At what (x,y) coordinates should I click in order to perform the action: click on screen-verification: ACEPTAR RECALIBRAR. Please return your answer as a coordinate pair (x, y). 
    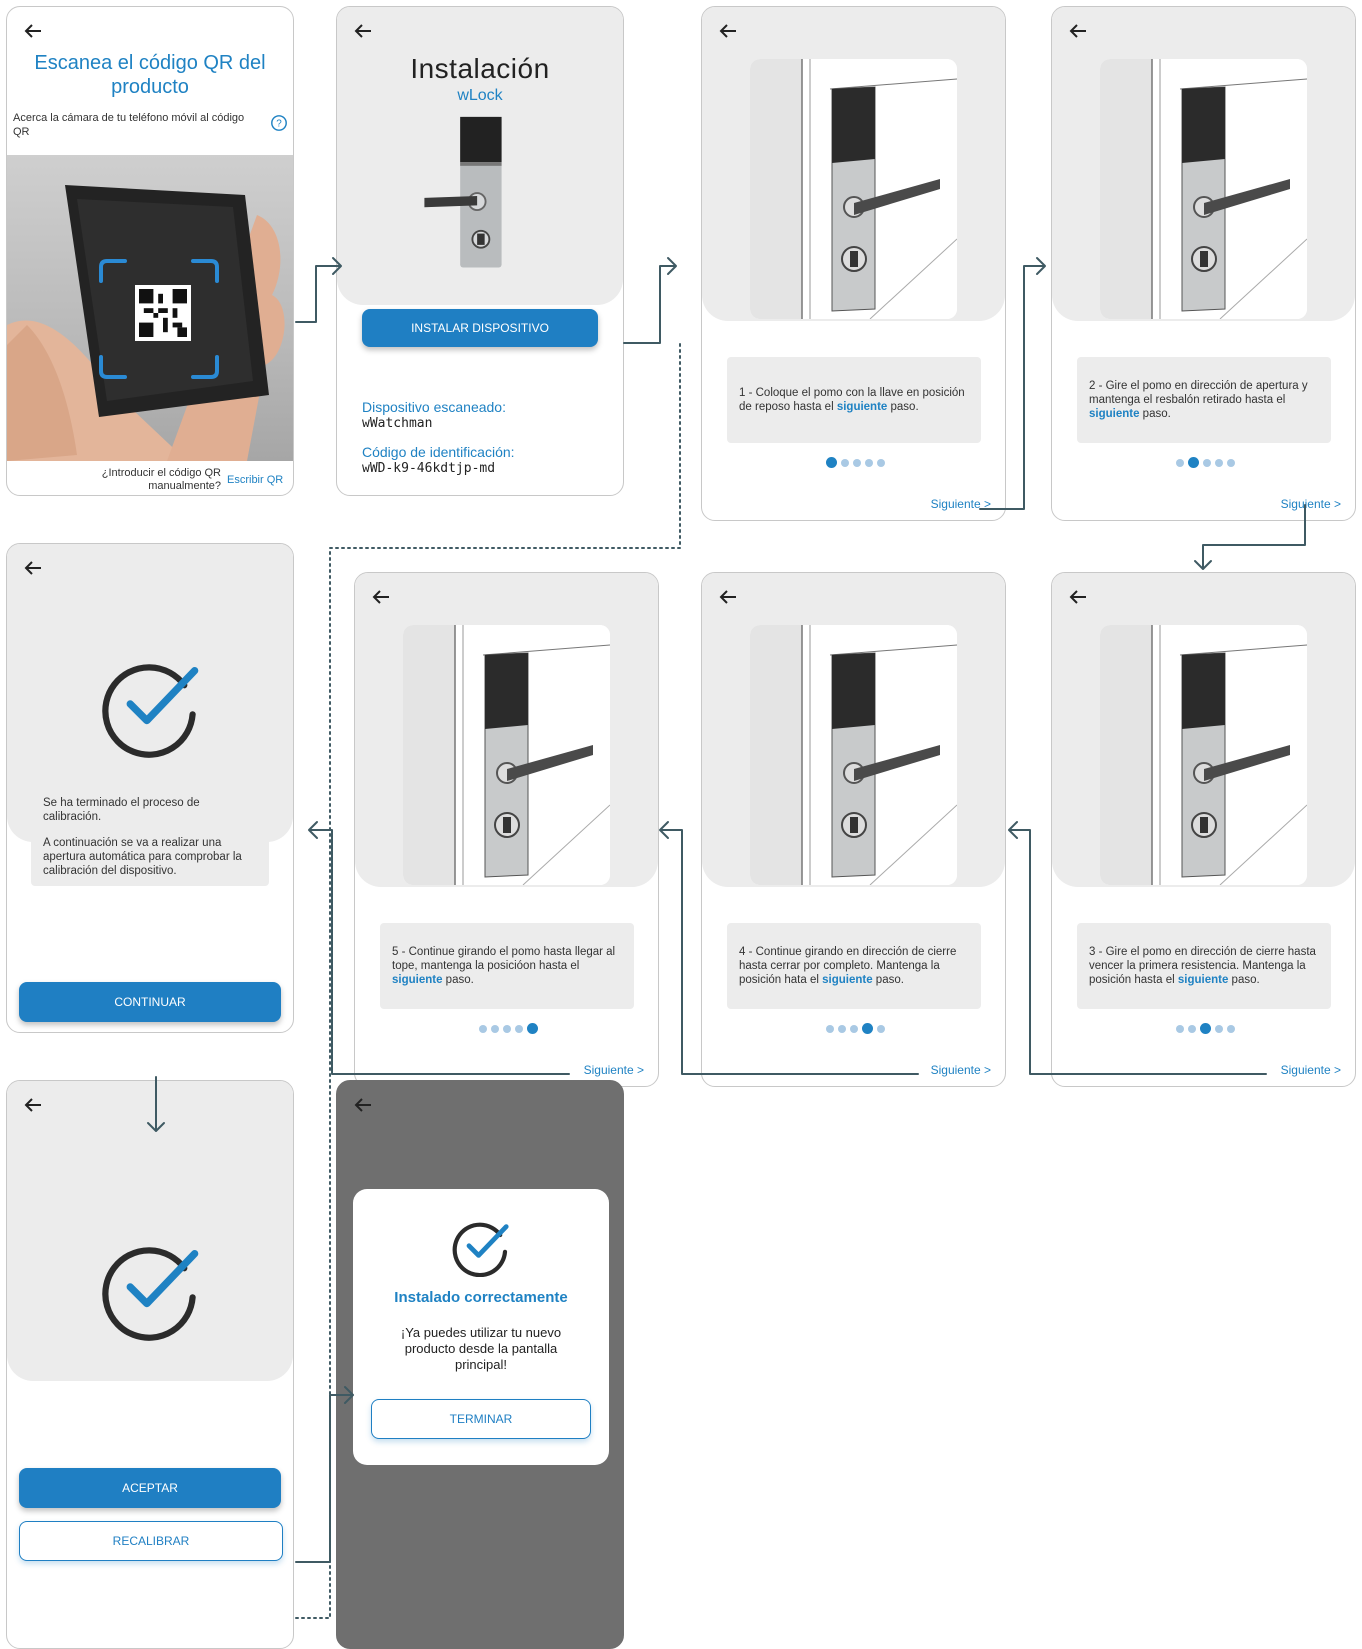
    Looking at the image, I should click on (150, 1364).